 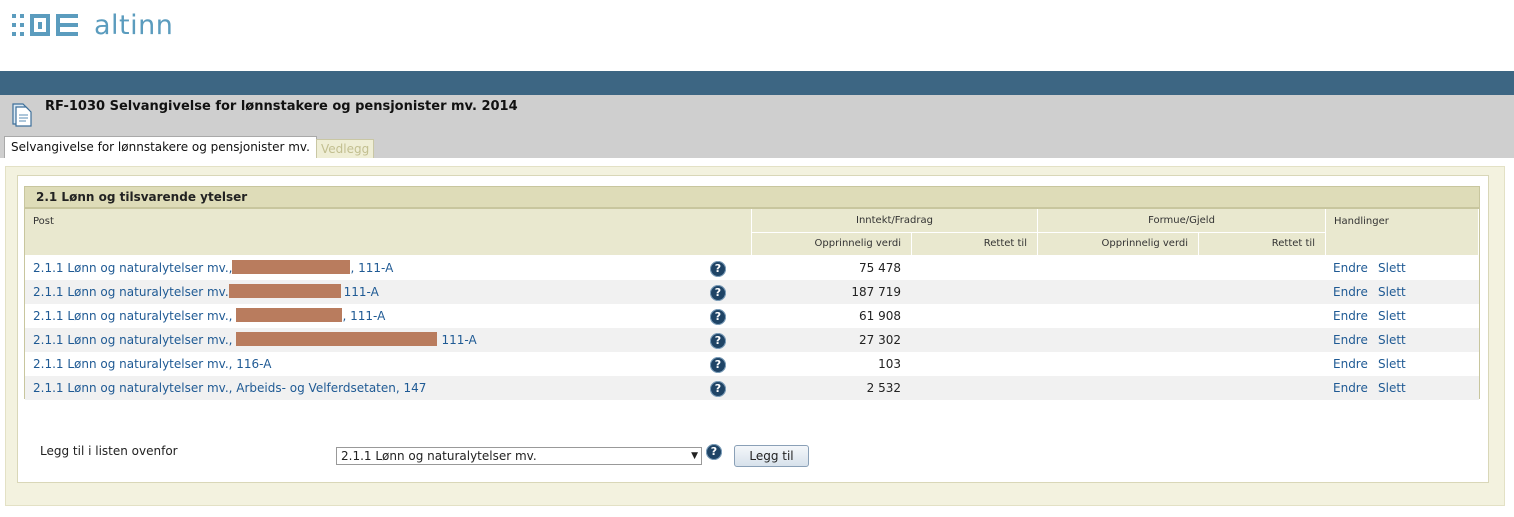 What do you see at coordinates (1182, 221) in the screenshot?
I see `column-header-wealth: Formue/Gjeld` at bounding box center [1182, 221].